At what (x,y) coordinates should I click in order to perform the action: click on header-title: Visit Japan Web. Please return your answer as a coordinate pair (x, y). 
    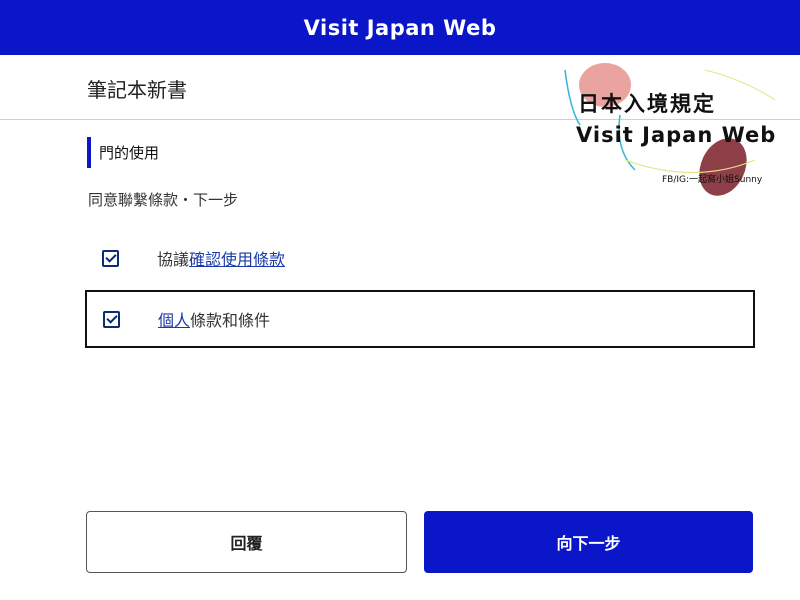
    Looking at the image, I should click on (400, 27).